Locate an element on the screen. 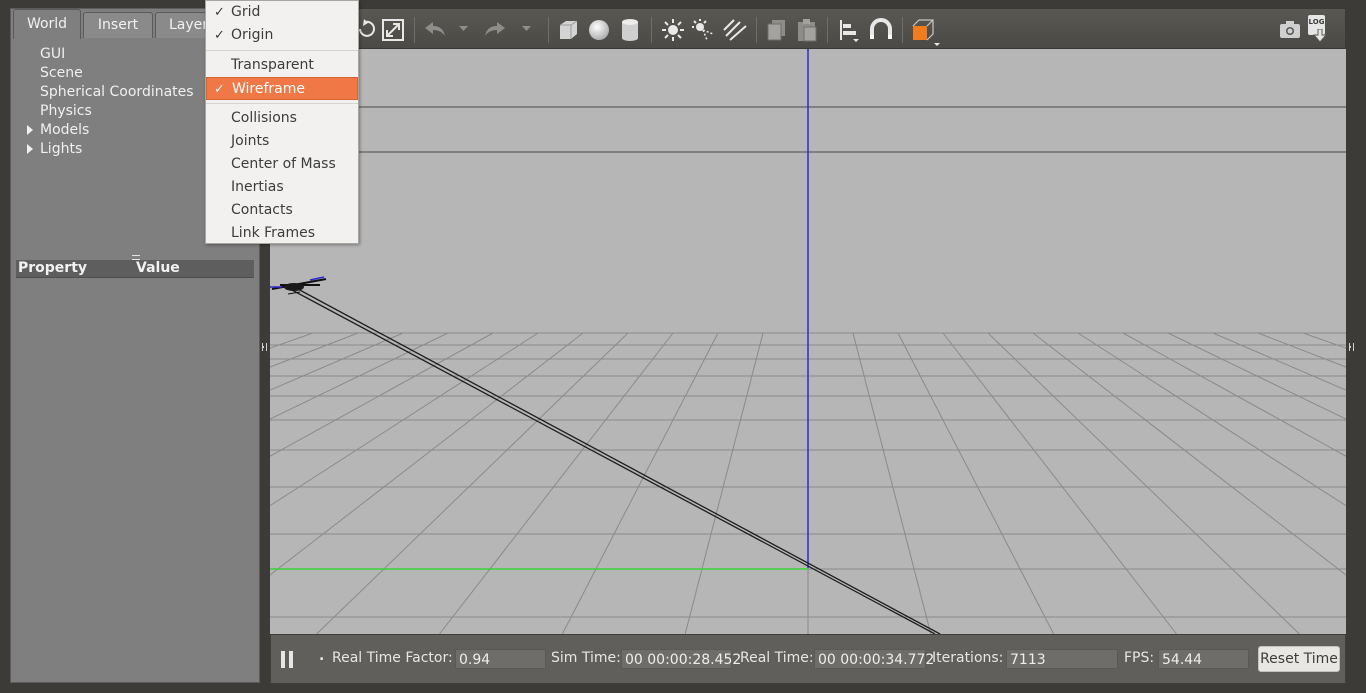  menu-item-label: Joints is located at coordinates (250, 141).